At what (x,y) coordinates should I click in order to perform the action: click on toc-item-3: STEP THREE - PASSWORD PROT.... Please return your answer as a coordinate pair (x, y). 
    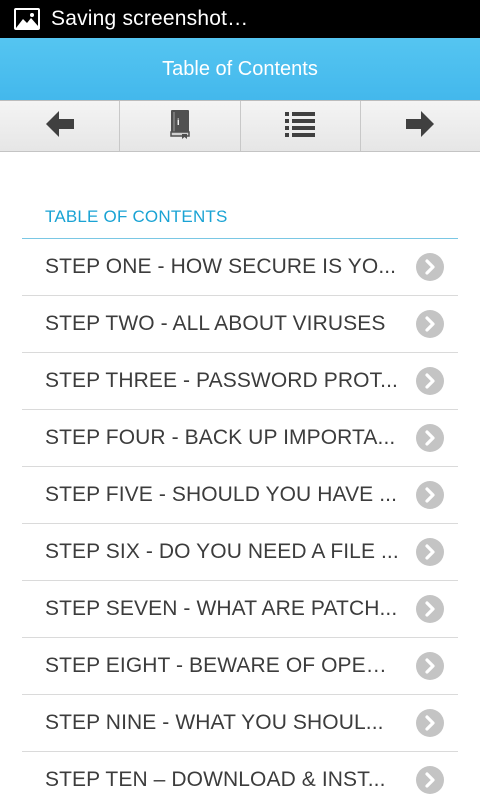
    Looking at the image, I should click on (240, 381).